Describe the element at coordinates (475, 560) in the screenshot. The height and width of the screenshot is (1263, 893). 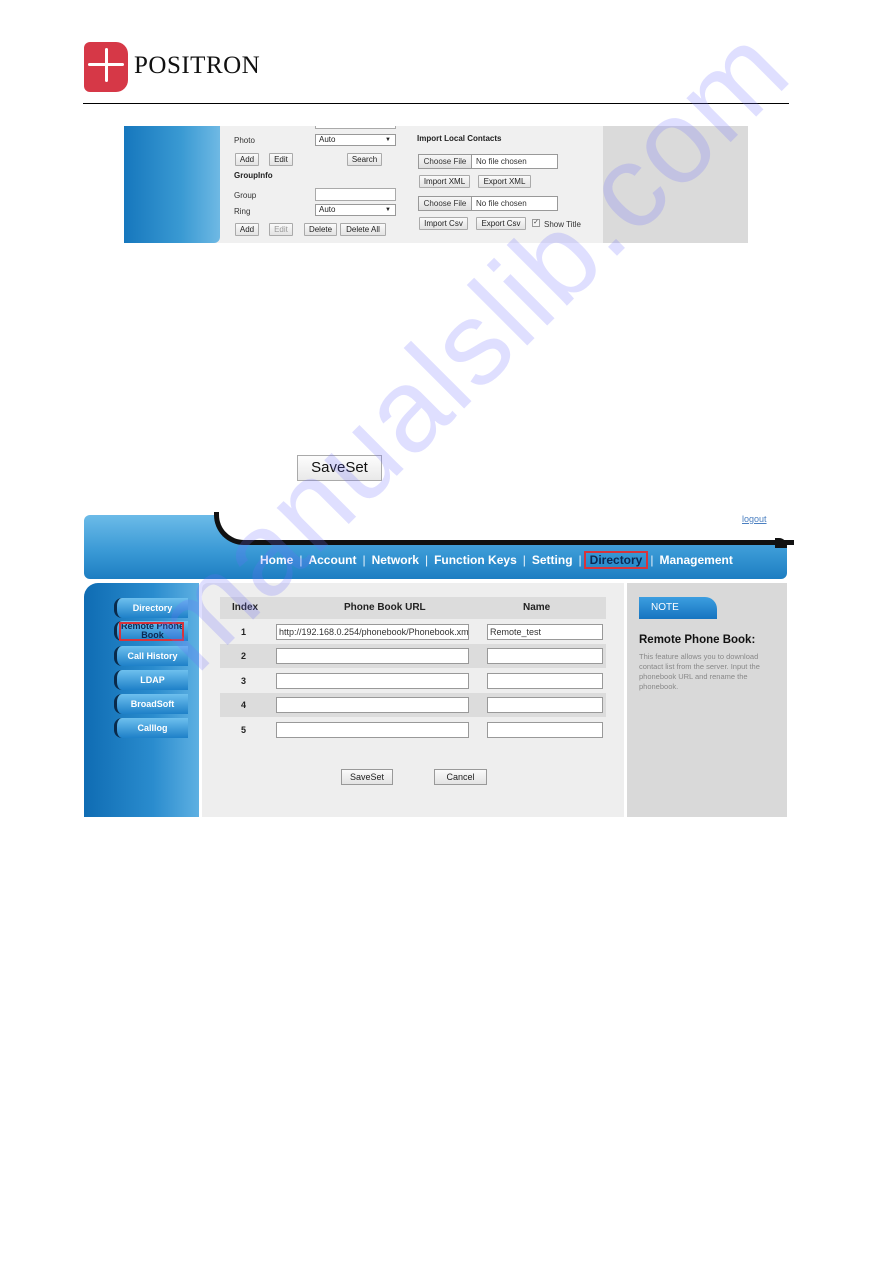
I see `nav-function-keys: Function Keys` at that location.